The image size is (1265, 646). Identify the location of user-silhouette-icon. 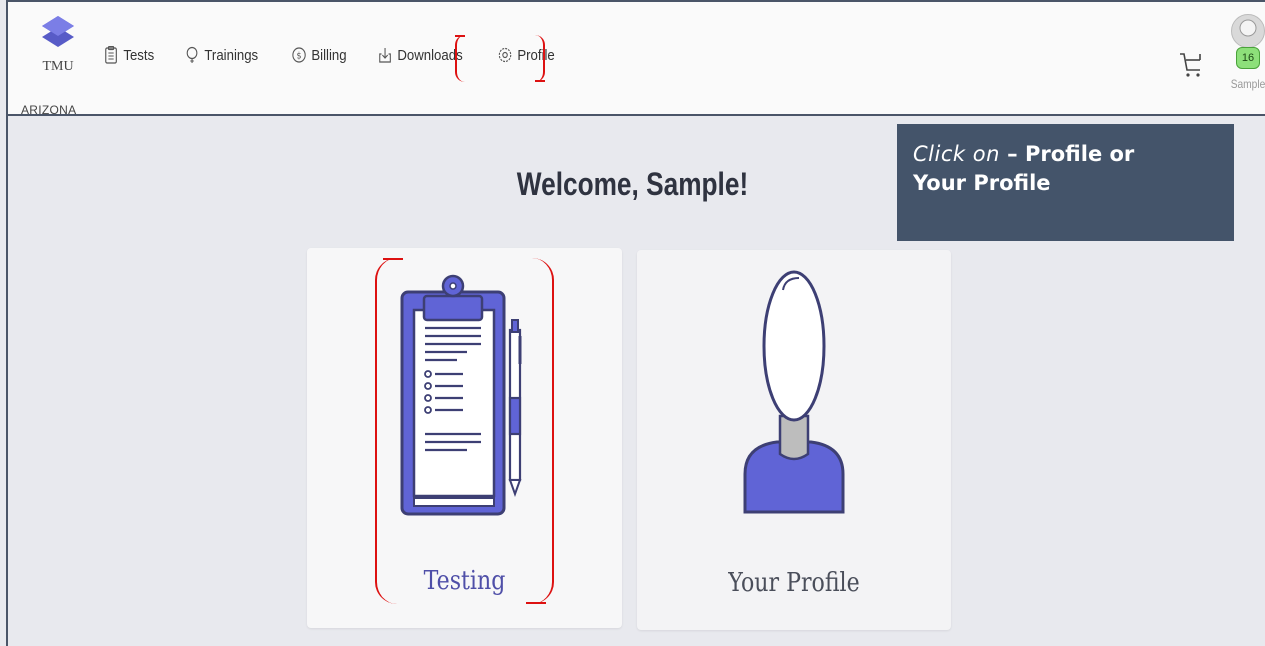
(794, 392).